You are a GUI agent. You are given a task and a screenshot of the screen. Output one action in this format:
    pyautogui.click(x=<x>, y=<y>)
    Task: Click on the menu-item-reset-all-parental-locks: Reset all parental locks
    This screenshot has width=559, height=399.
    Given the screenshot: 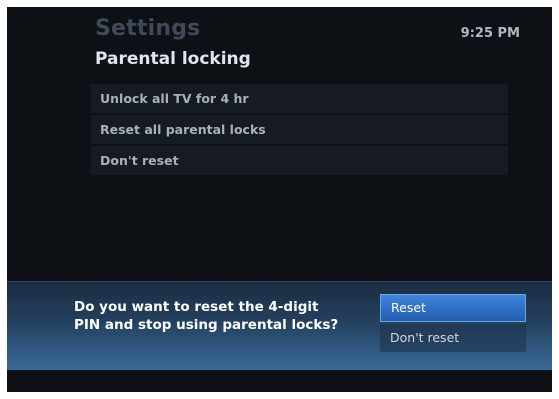 What is the action you would take?
    pyautogui.click(x=299, y=129)
    